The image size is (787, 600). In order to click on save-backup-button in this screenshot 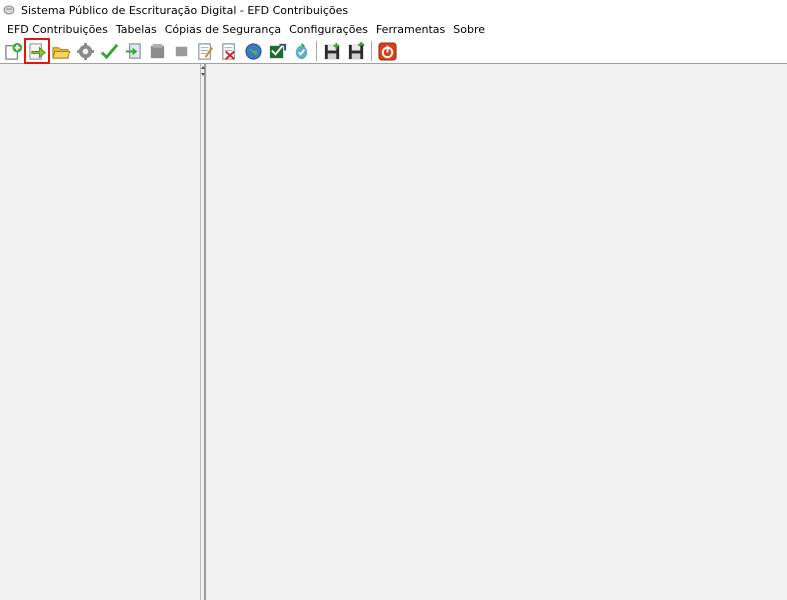, I will do `click(332, 51)`.